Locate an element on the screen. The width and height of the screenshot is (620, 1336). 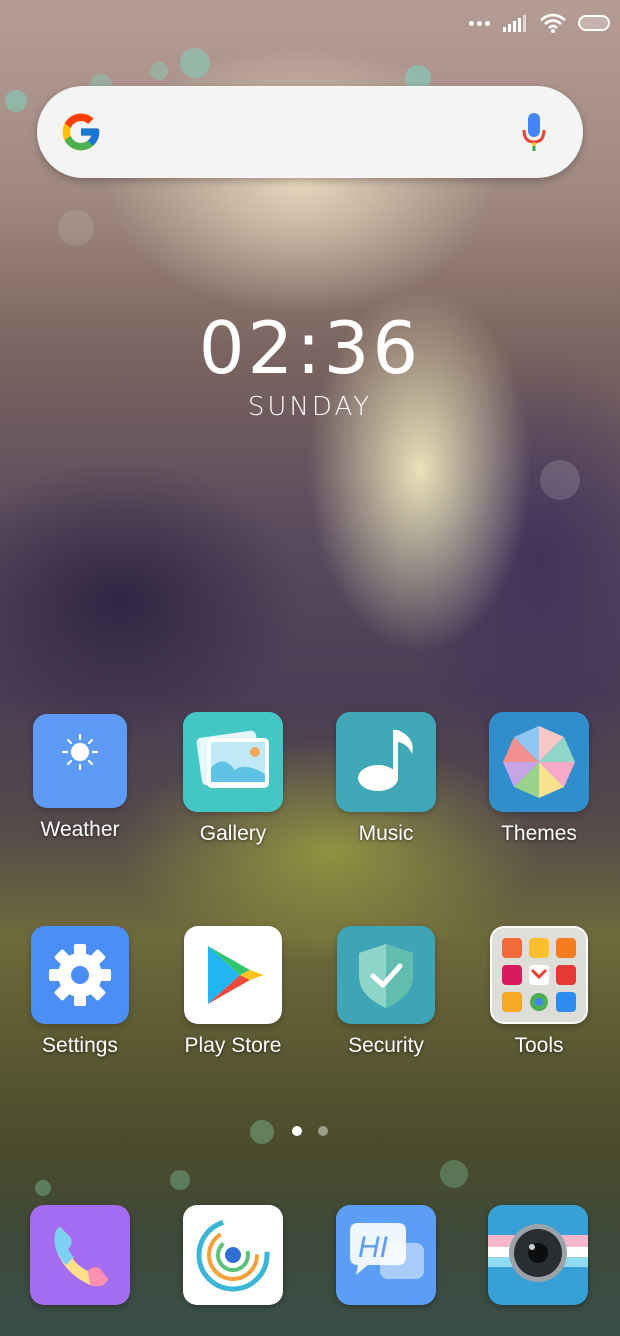
gallery-icon is located at coordinates (233, 762).